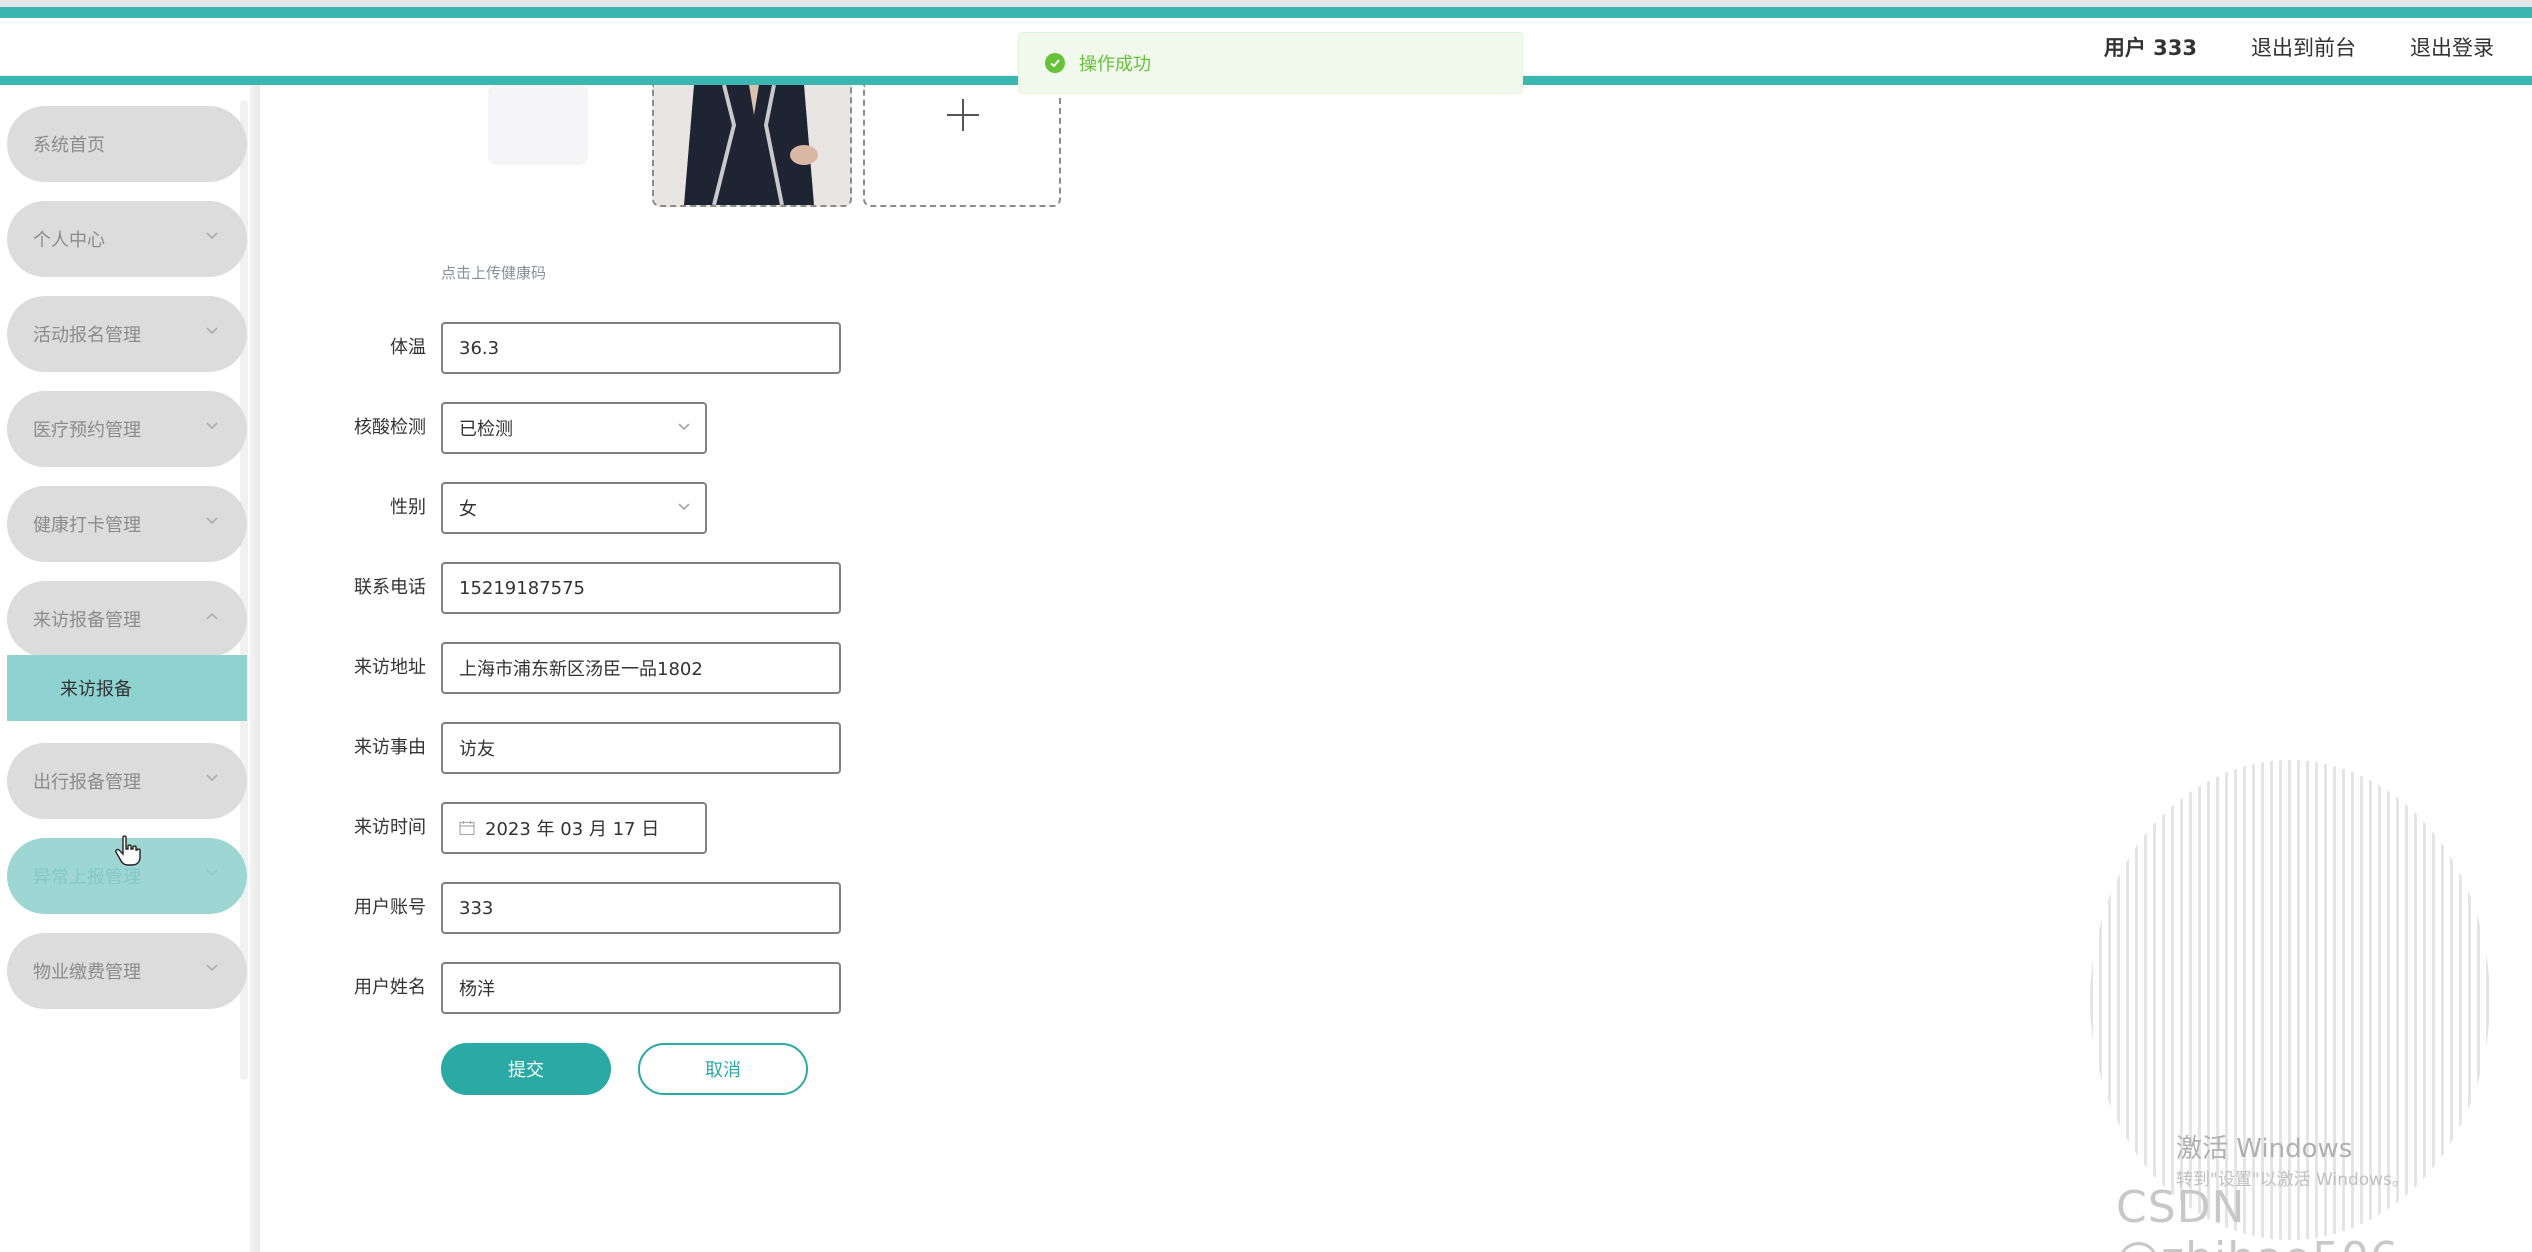 The image size is (2532, 1252). Describe the element at coordinates (641, 908) in the screenshot. I see `account-input: 333` at that location.